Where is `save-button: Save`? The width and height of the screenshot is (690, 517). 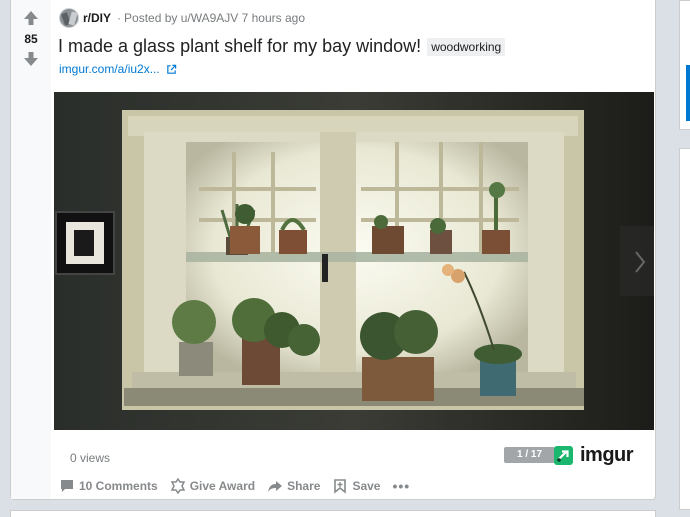 save-button: Save is located at coordinates (356, 486).